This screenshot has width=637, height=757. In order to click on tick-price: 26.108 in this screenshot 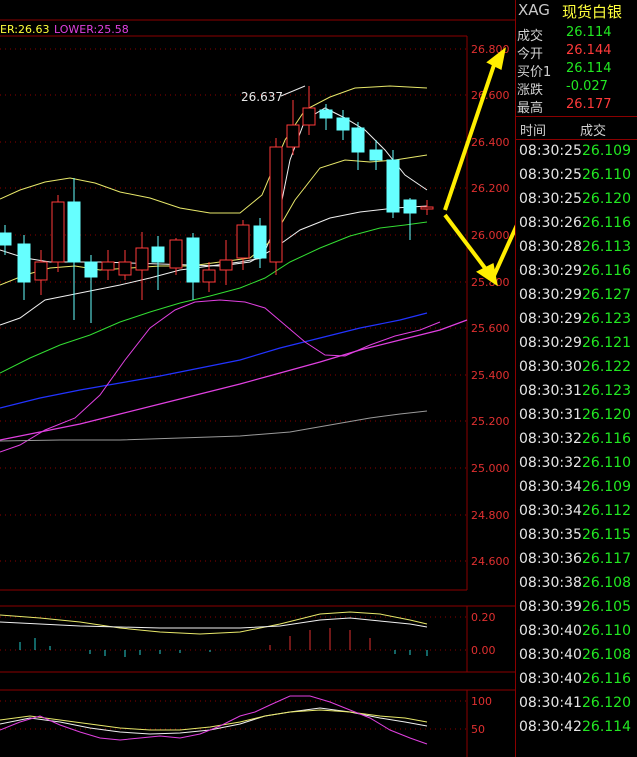, I will do `click(606, 655)`.